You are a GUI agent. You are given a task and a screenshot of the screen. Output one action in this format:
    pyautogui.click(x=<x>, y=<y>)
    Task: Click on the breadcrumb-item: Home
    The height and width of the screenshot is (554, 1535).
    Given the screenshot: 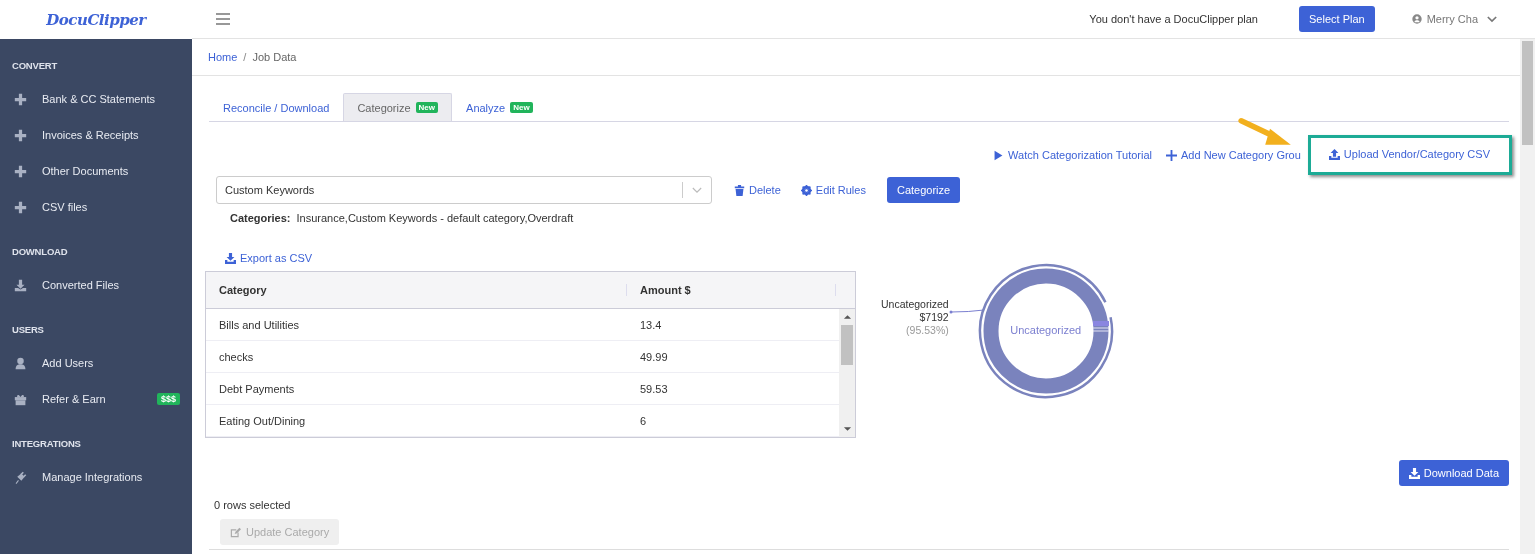 What is the action you would take?
    pyautogui.click(x=223, y=57)
    